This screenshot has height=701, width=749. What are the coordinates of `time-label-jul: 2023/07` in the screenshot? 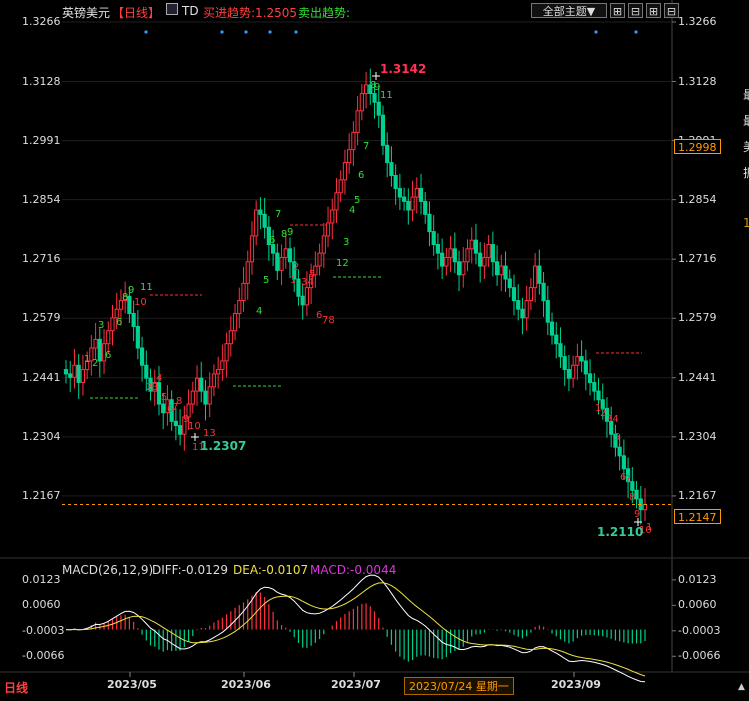 It's located at (356, 684).